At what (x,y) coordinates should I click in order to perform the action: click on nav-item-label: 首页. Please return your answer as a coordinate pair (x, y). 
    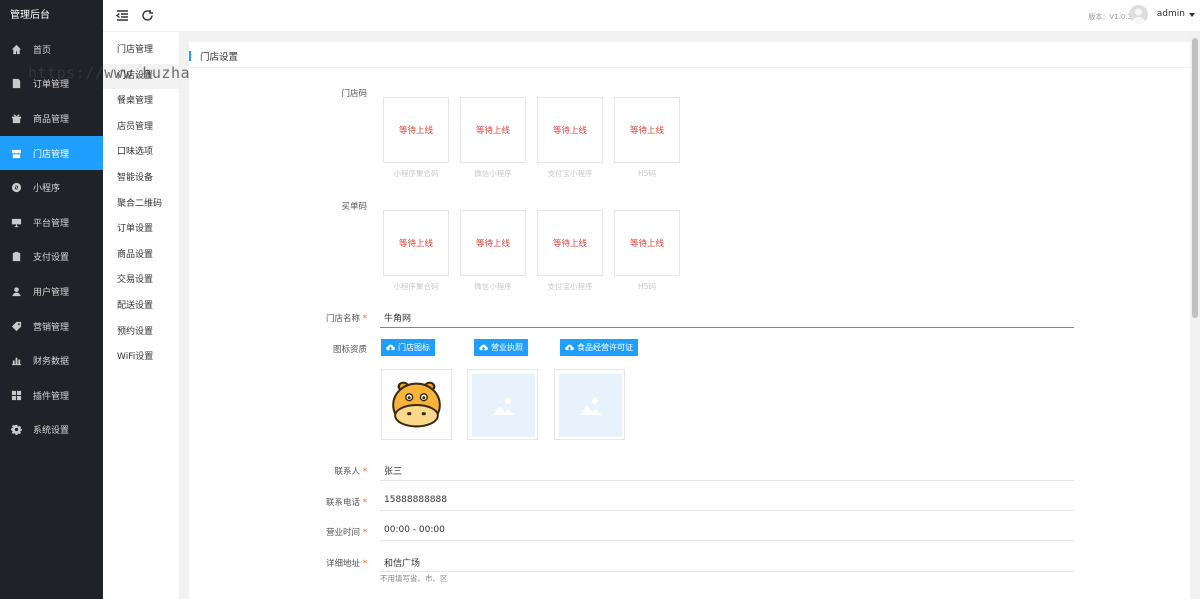
    Looking at the image, I should click on (42, 50).